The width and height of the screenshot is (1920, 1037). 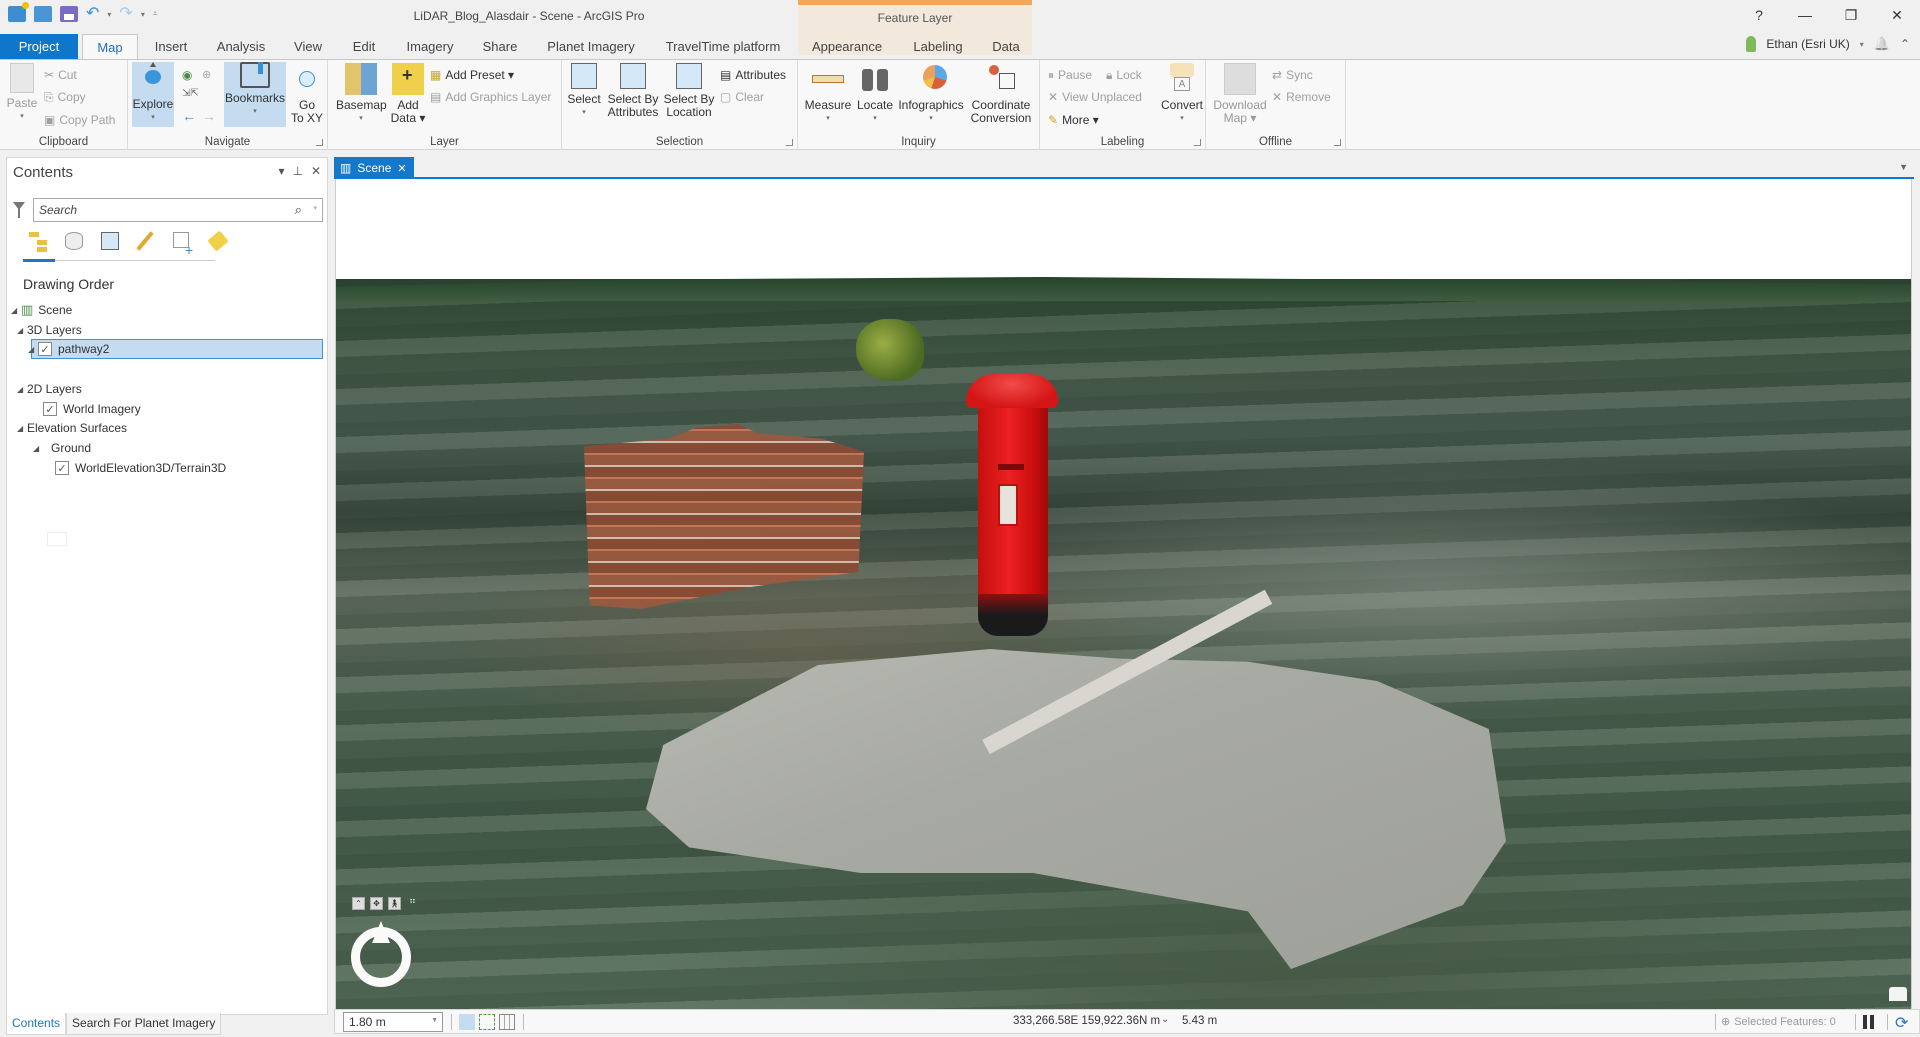 What do you see at coordinates (828, 94) in the screenshot?
I see `measure-button: Measure ▾` at bounding box center [828, 94].